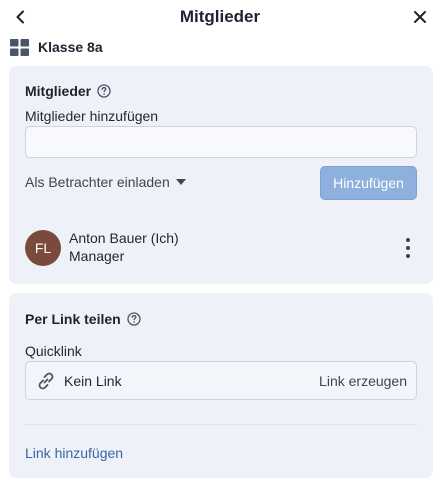  Describe the element at coordinates (97, 182) in the screenshot. I see `role-select-value: Als Betrachter einladen` at that location.